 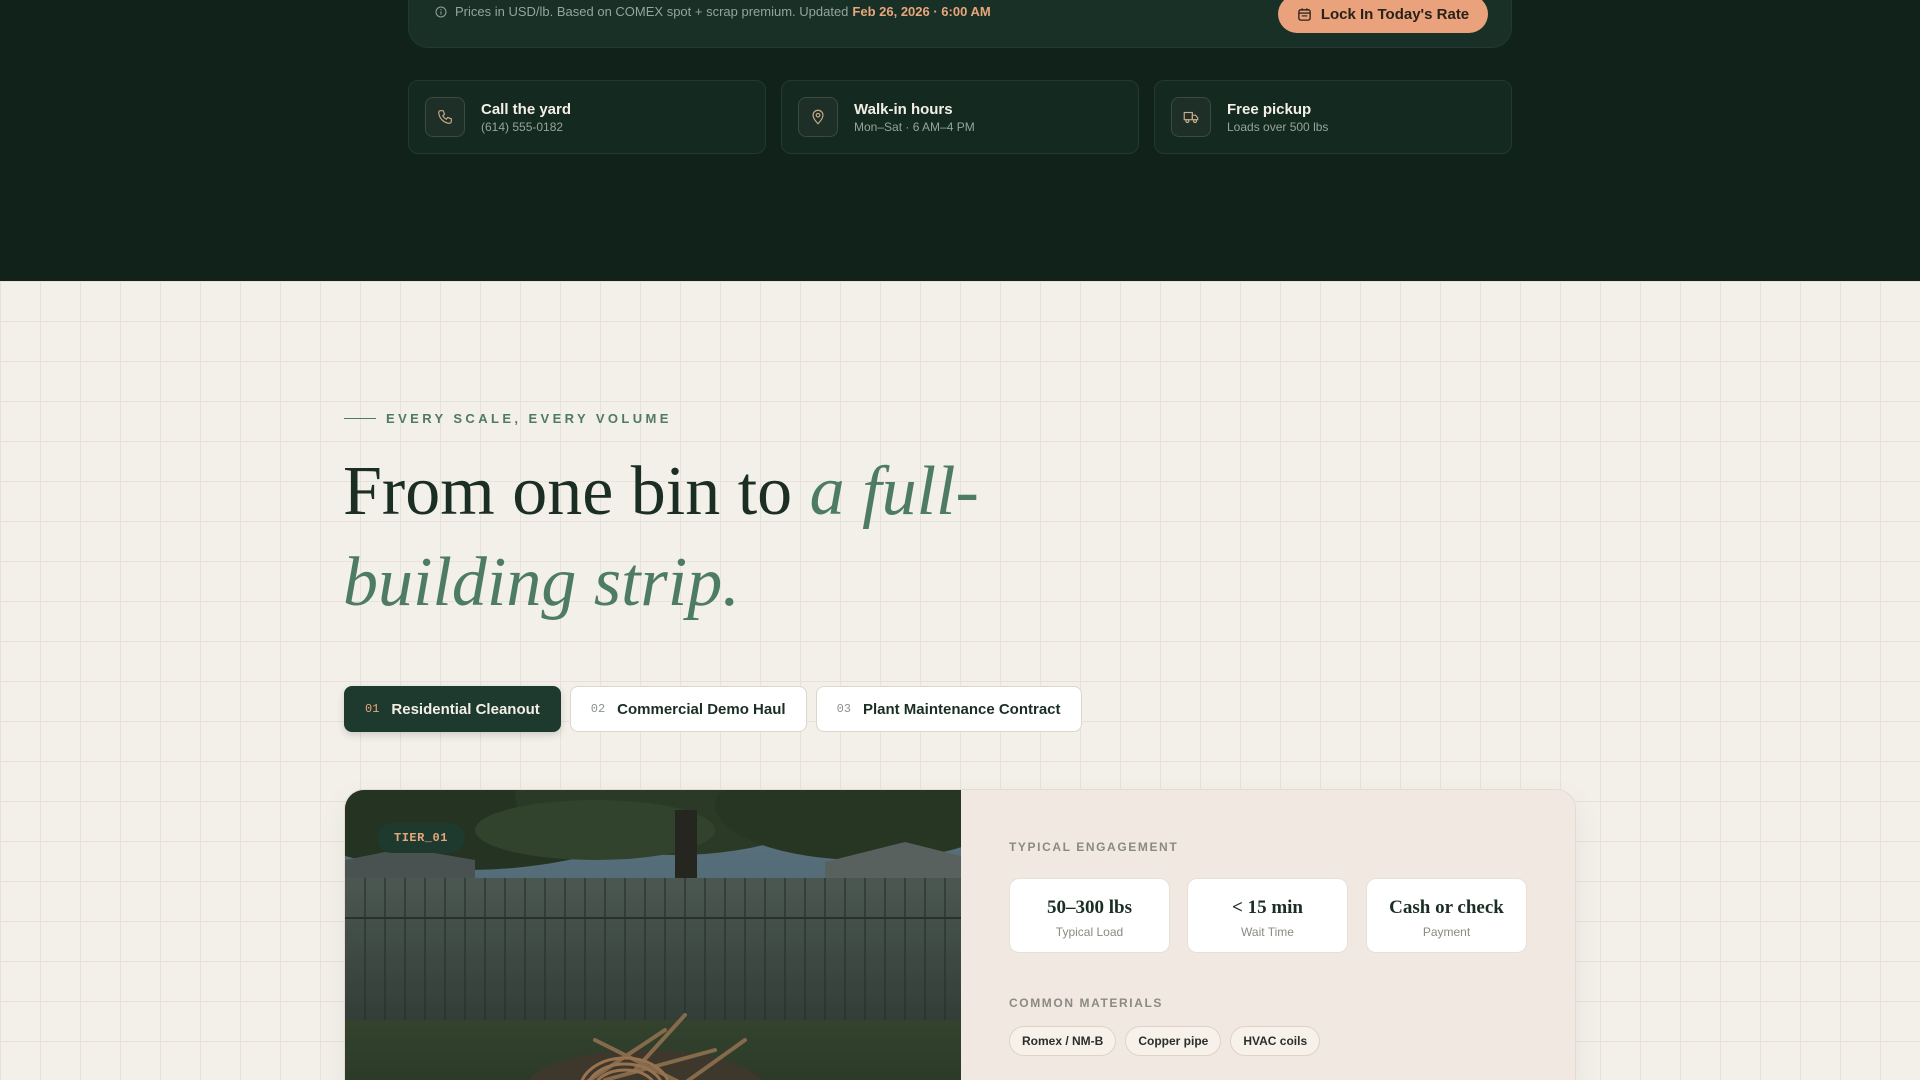 I want to click on tab-commercial-demo-haul: 02 Commercial Demo Haul, so click(x=688, y=709).